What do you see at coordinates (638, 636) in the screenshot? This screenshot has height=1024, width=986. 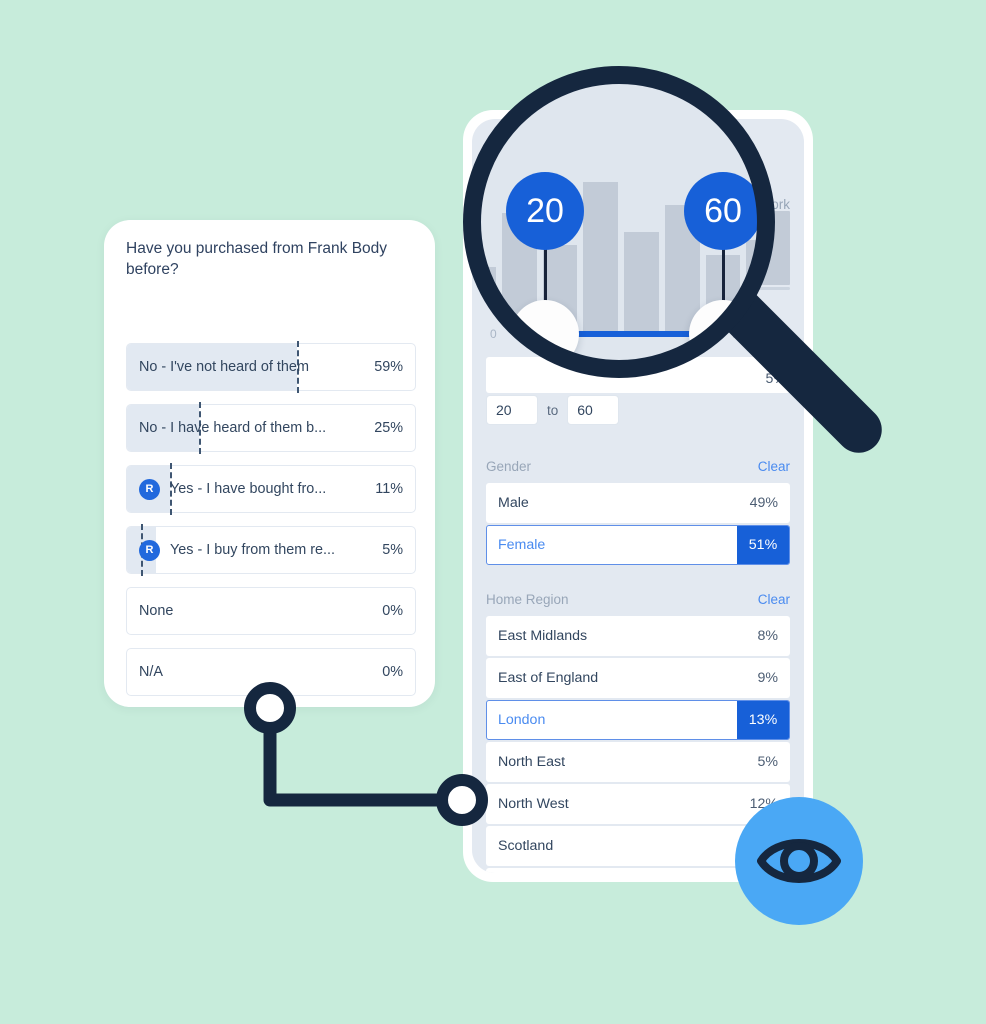 I see `filter-option-row: East Midlands 8%` at bounding box center [638, 636].